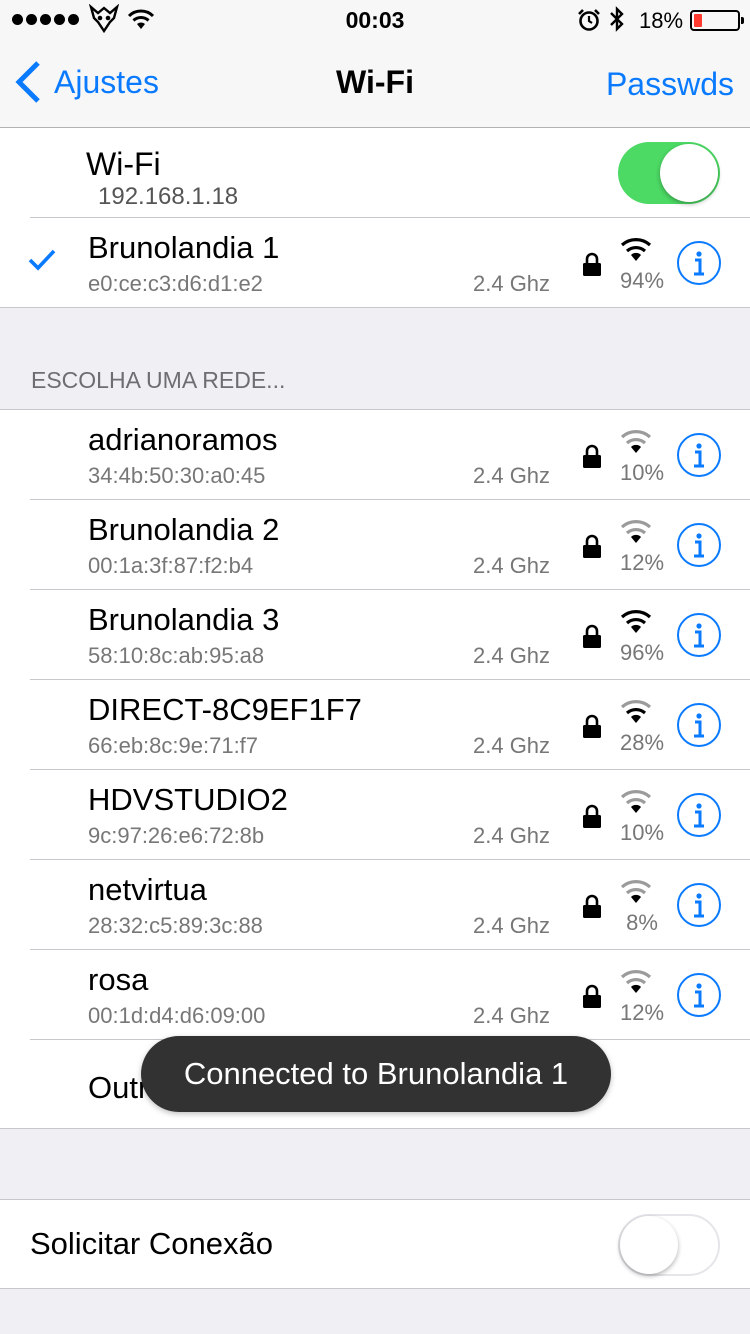 The width and height of the screenshot is (750, 1334). I want to click on bluetooth-icon, so click(617, 19).